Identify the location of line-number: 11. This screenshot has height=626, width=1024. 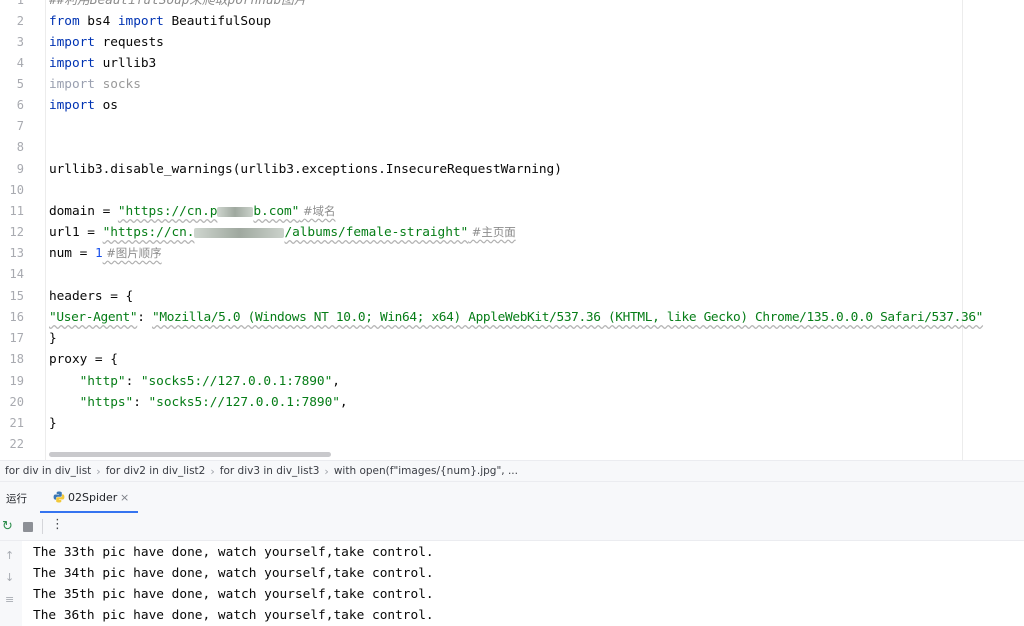
(16, 211).